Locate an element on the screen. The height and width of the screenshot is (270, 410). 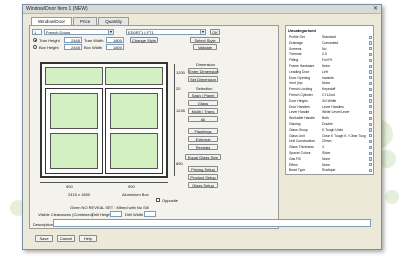
property-row: Vent (Inp None is located at coordinates (329, 83).